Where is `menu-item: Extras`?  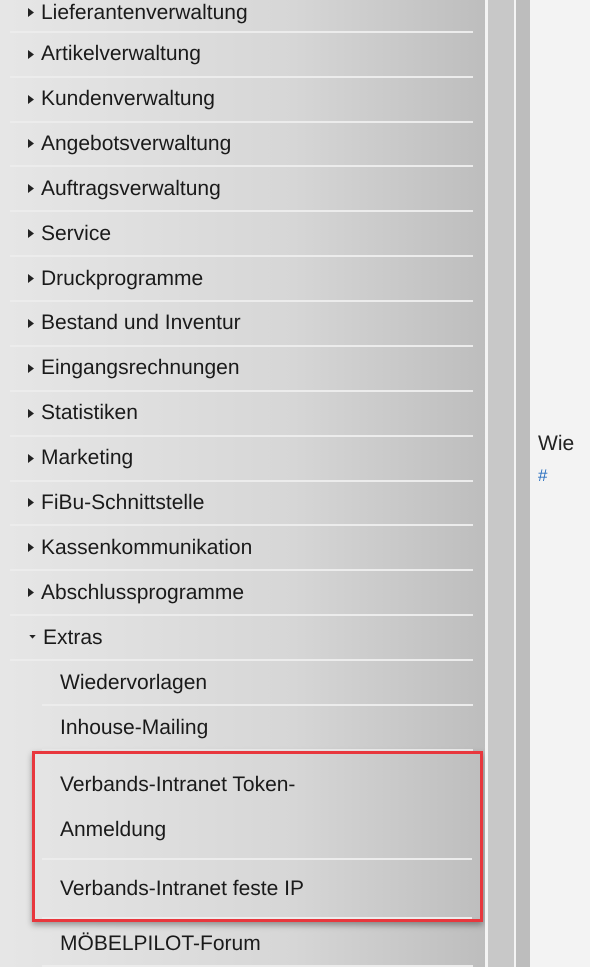 menu-item: Extras is located at coordinates (56, 638).